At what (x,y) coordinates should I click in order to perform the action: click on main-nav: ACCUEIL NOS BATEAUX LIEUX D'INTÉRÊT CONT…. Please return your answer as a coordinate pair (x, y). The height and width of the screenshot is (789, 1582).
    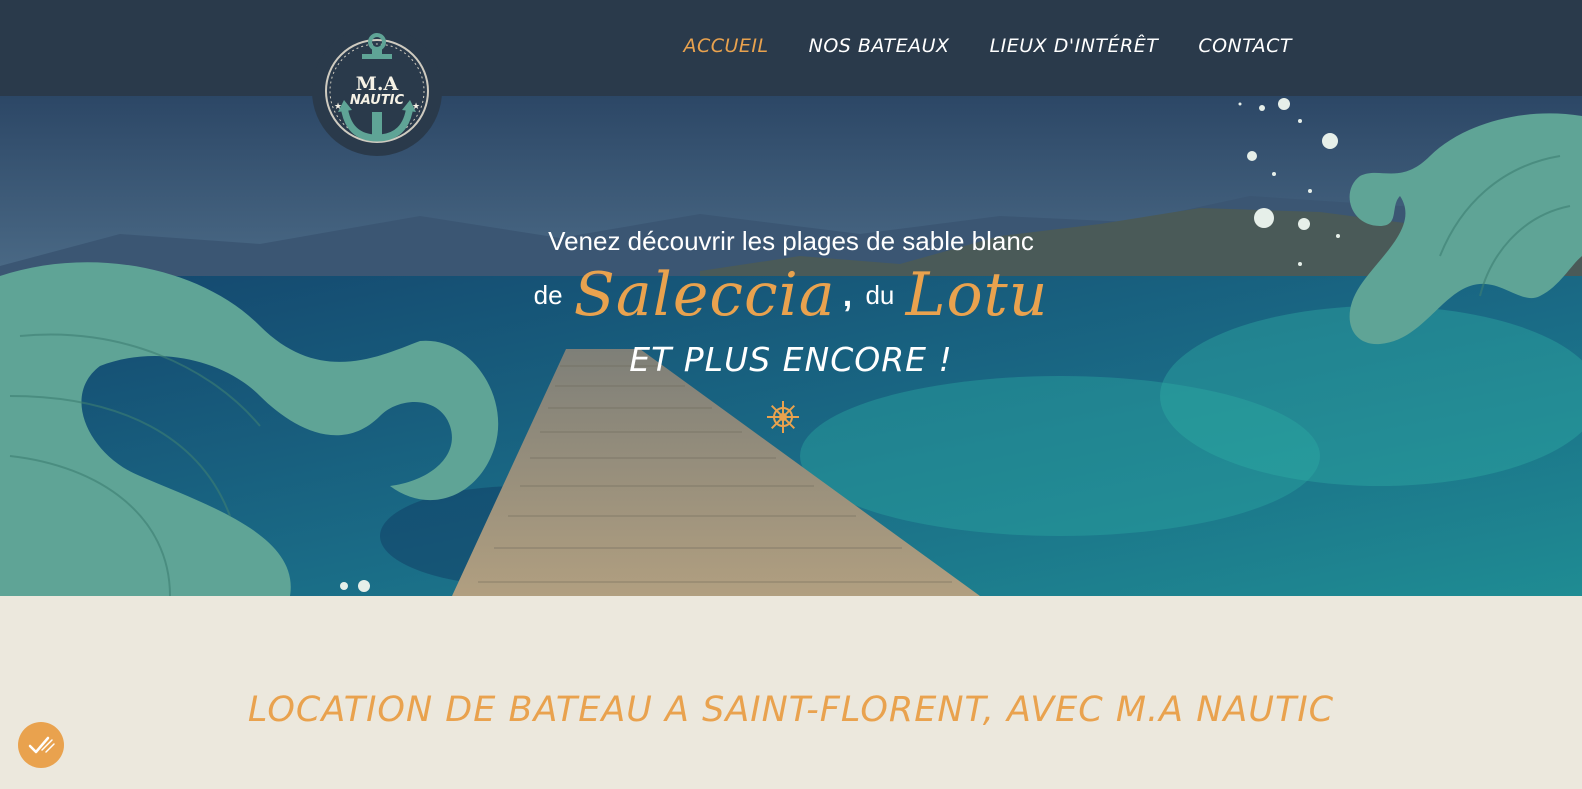
    Looking at the image, I should click on (987, 46).